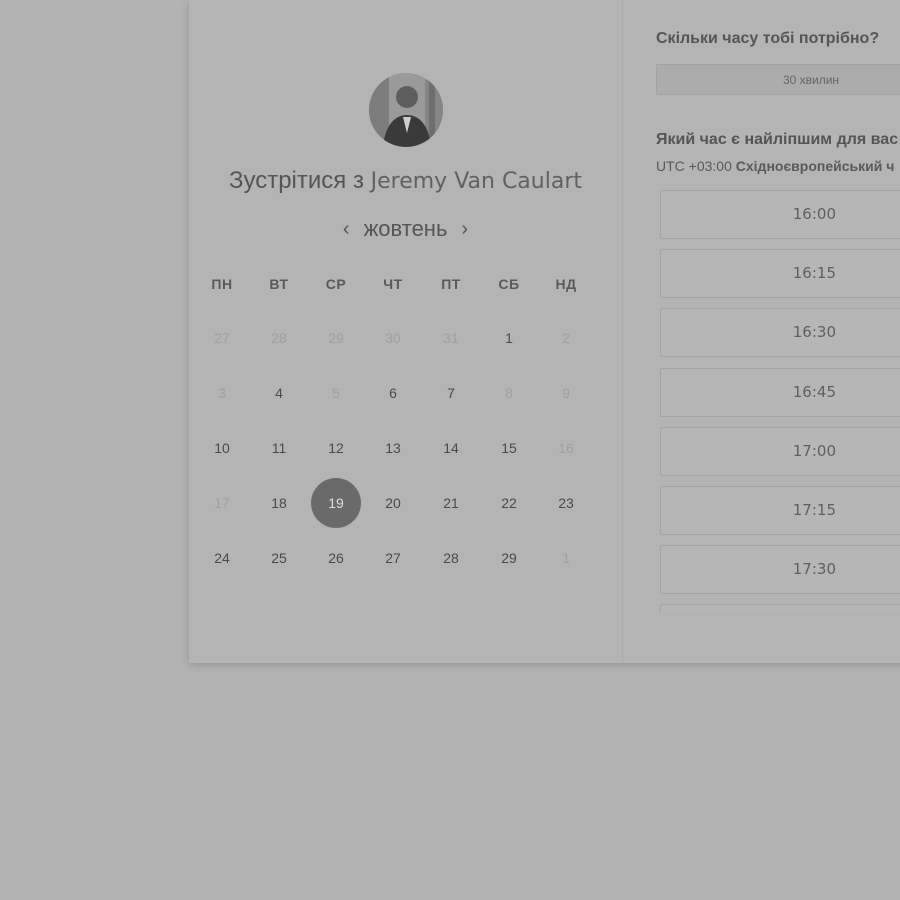 Image resolution: width=900 pixels, height=900 pixels. What do you see at coordinates (393, 338) in the screenshot?
I see `calendar-day: 30` at bounding box center [393, 338].